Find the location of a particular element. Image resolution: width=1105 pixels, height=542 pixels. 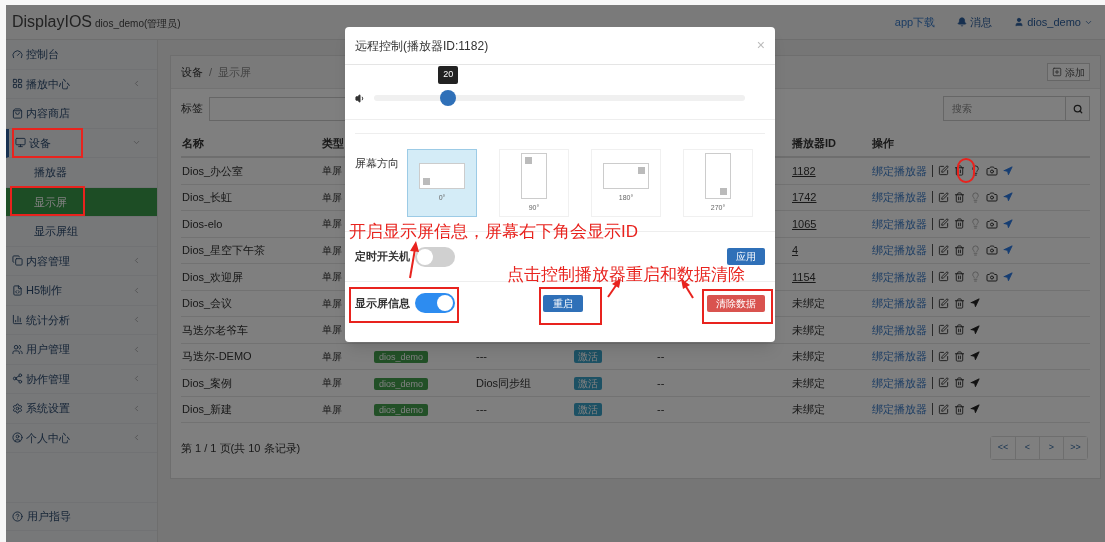

sidebar-subitem: 播放器 is located at coordinates (81, 173).